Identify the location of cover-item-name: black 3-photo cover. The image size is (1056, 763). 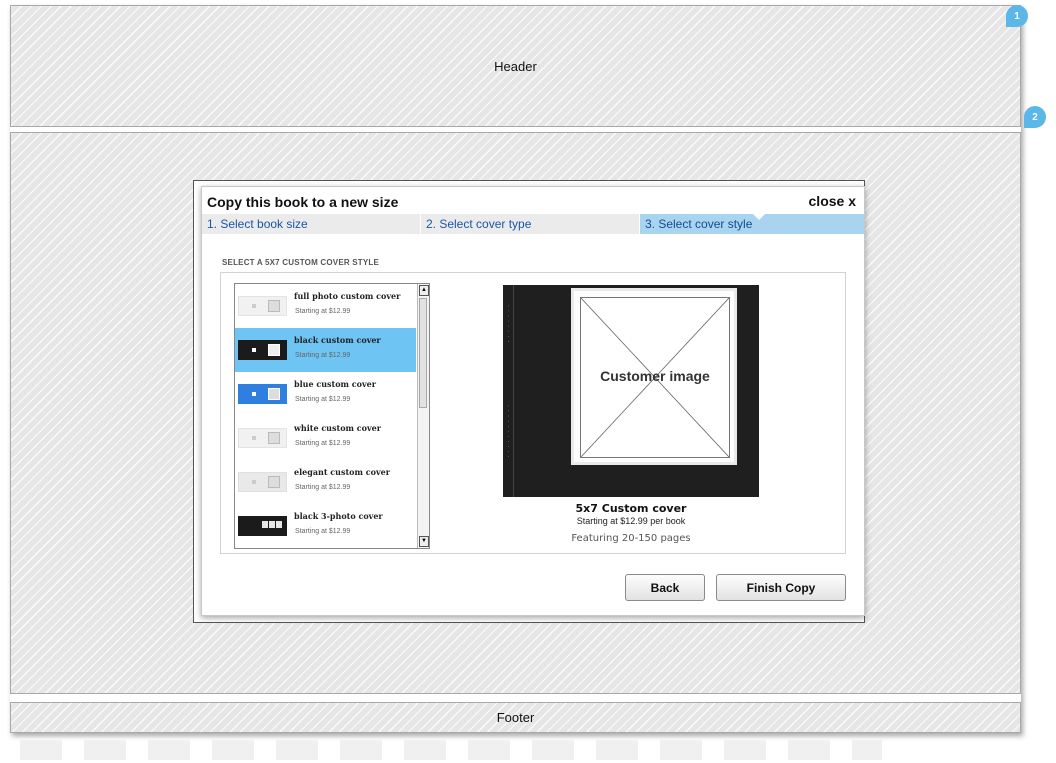
(338, 516).